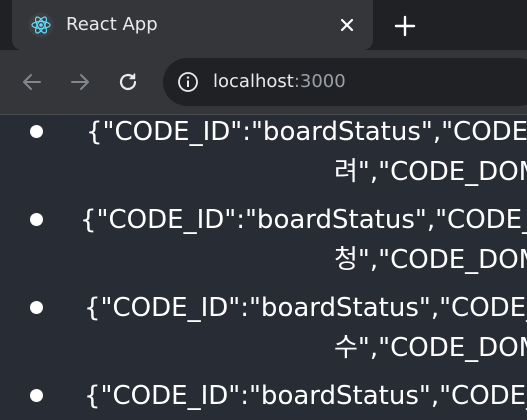  I want to click on reload-button, so click(128, 82).